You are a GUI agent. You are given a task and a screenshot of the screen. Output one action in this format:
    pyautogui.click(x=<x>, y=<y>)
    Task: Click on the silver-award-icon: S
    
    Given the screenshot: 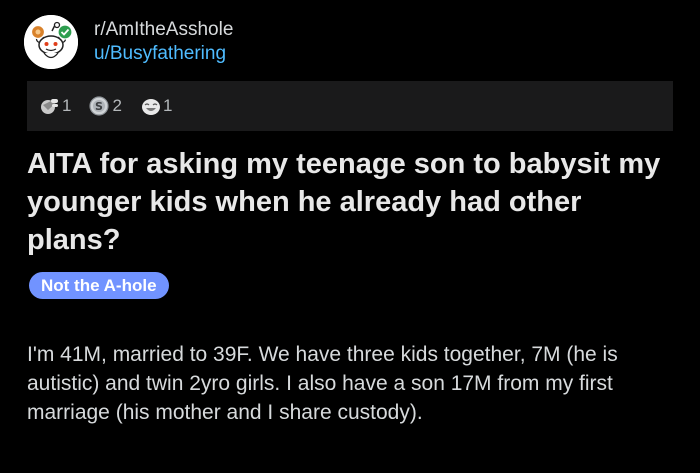 What is the action you would take?
    pyautogui.click(x=99, y=106)
    